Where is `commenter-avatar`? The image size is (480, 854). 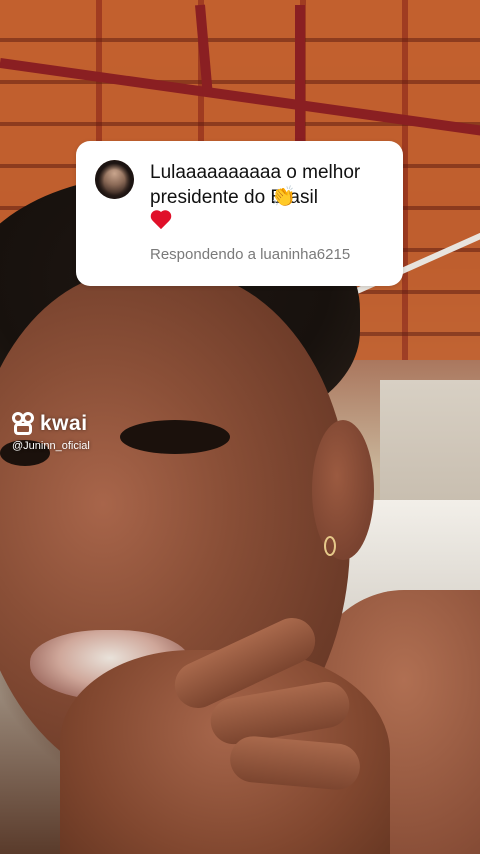
commenter-avatar is located at coordinates (114, 179).